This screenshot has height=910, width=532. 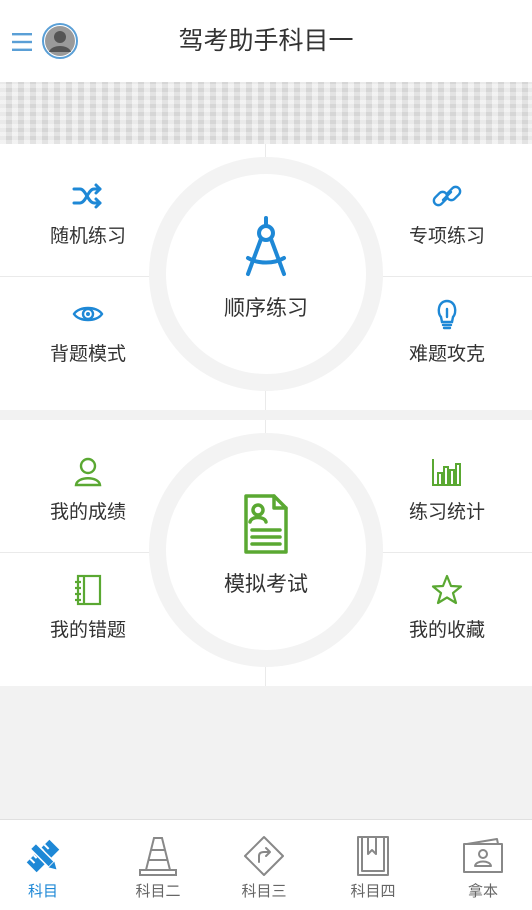 I want to click on page-title: 驾考助手科目一, so click(x=266, y=40).